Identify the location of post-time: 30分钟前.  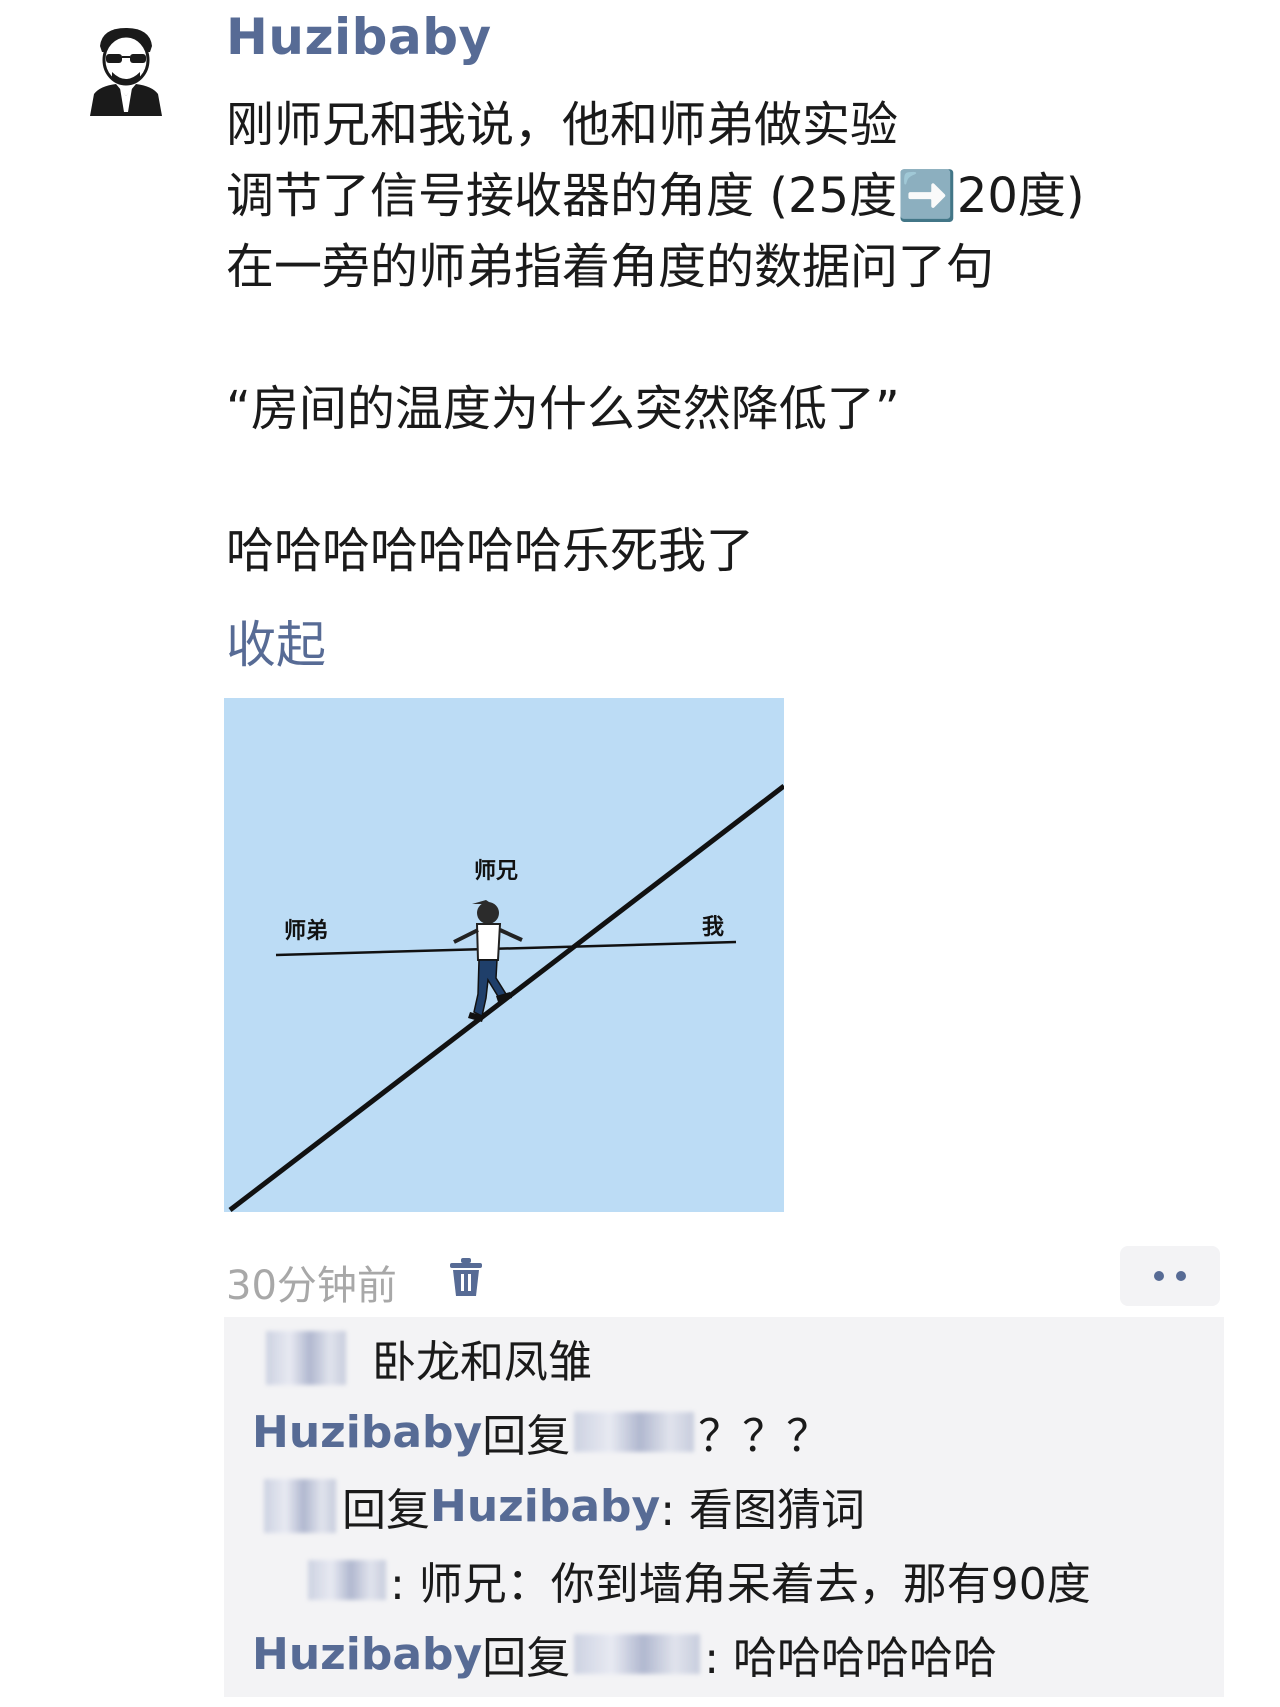
(311, 1286).